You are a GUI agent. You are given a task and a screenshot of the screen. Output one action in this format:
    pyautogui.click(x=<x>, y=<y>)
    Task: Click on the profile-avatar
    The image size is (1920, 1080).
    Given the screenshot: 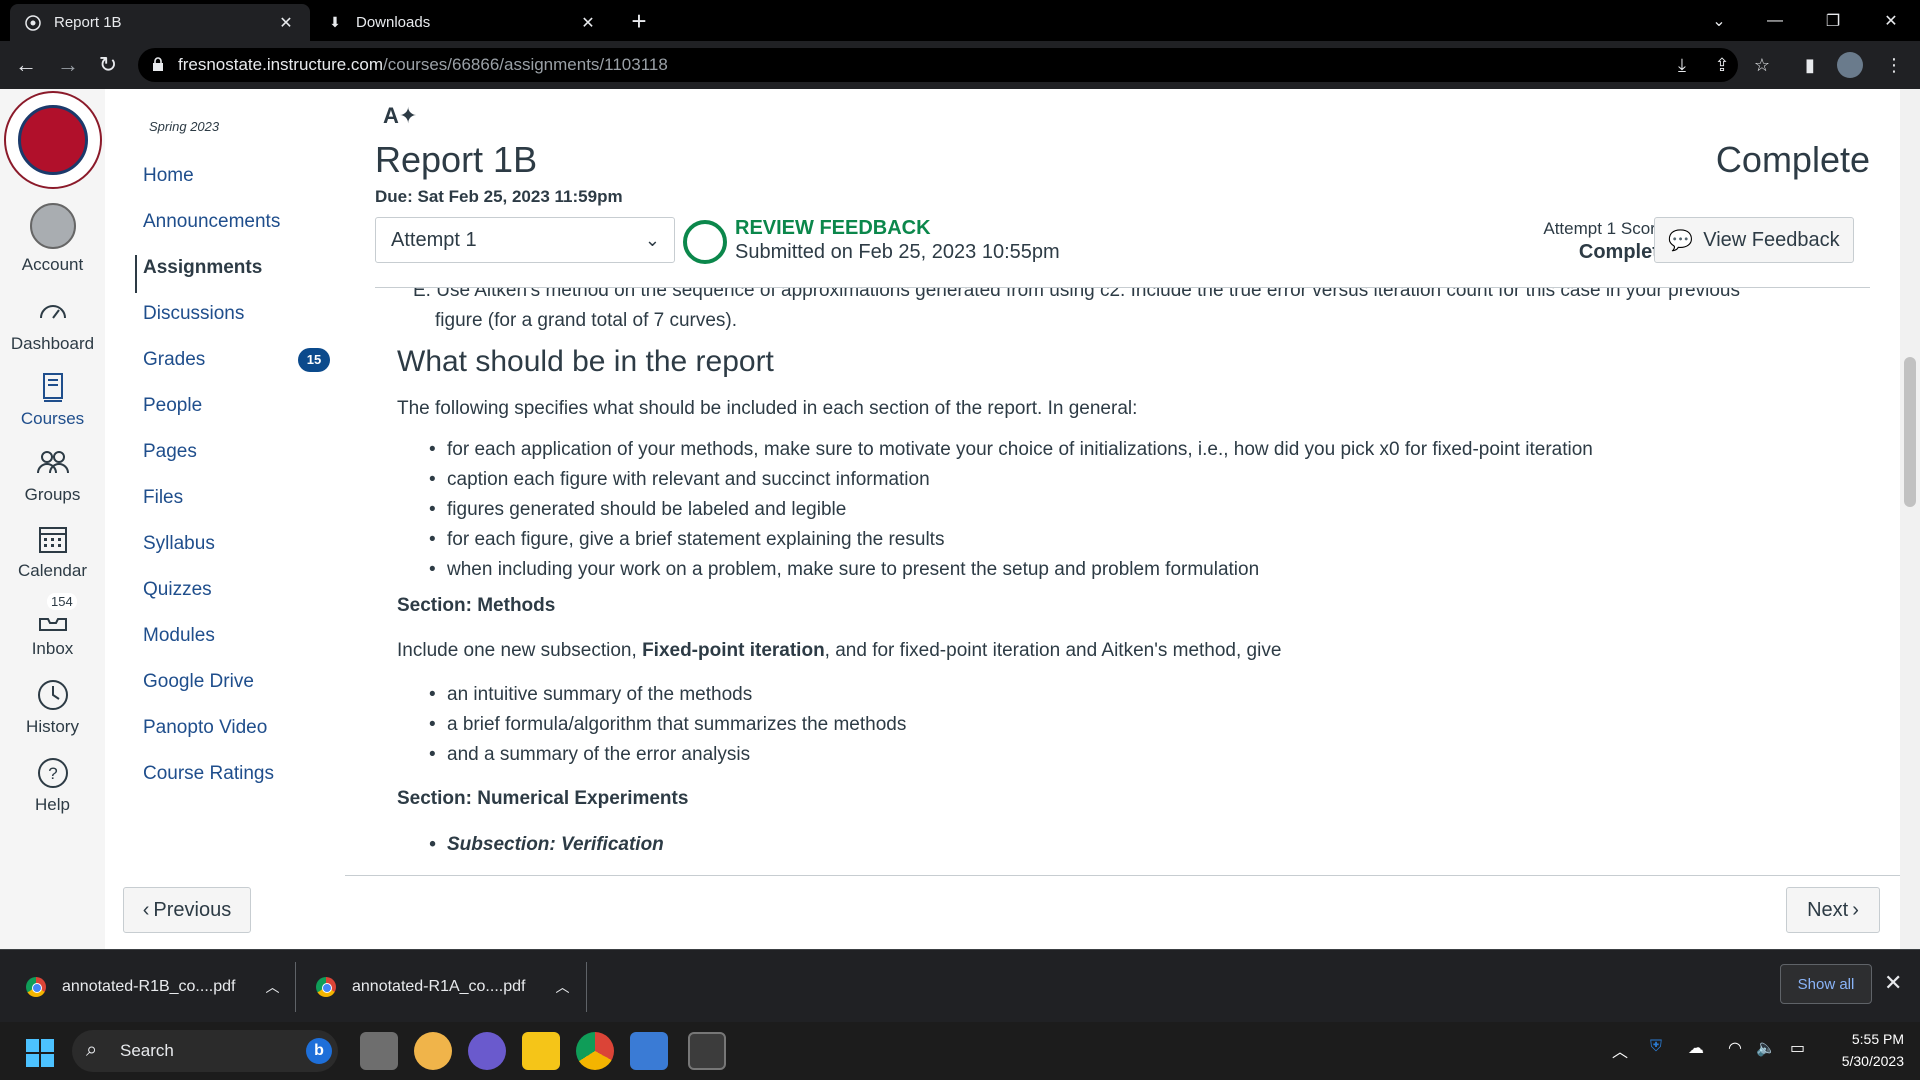 What is the action you would take?
    pyautogui.click(x=1850, y=65)
    